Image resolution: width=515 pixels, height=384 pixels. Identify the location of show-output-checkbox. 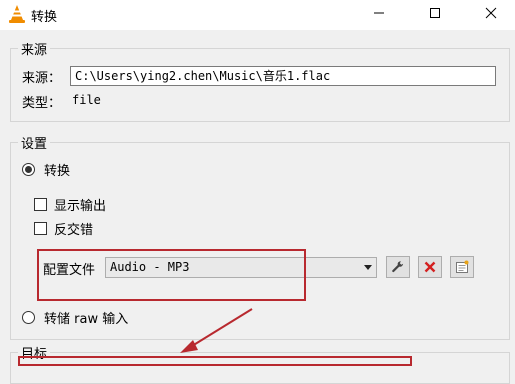
(40, 204).